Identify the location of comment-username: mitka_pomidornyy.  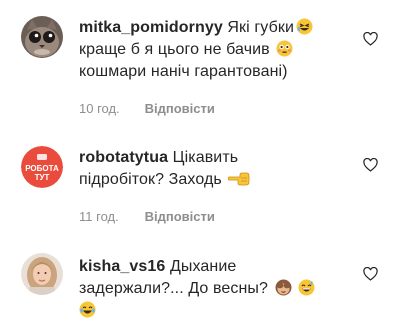
(151, 27).